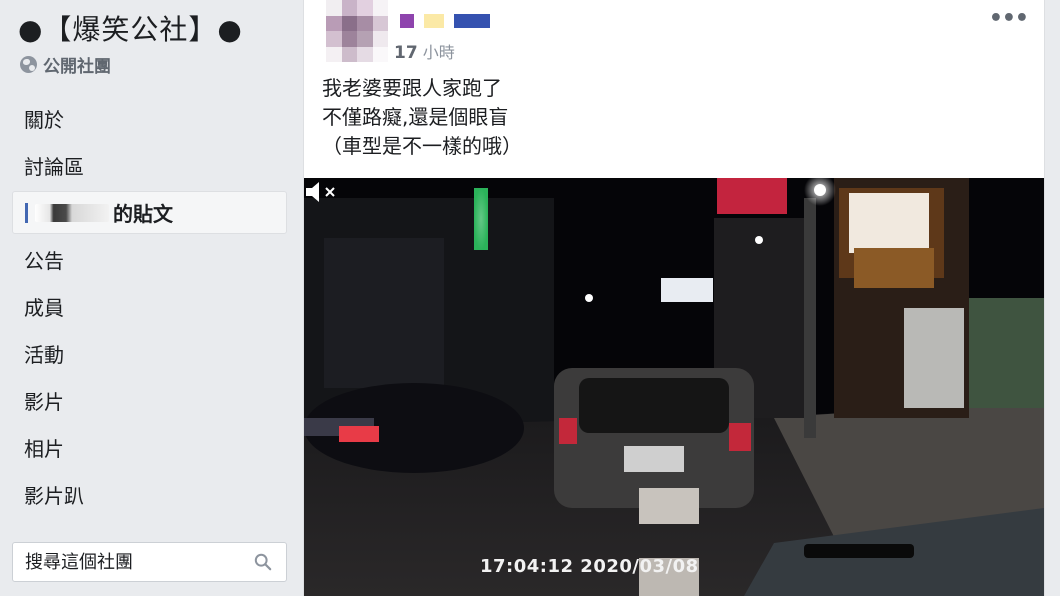  Describe the element at coordinates (44, 261) in the screenshot. I see `nav-item-label: 公告` at that location.